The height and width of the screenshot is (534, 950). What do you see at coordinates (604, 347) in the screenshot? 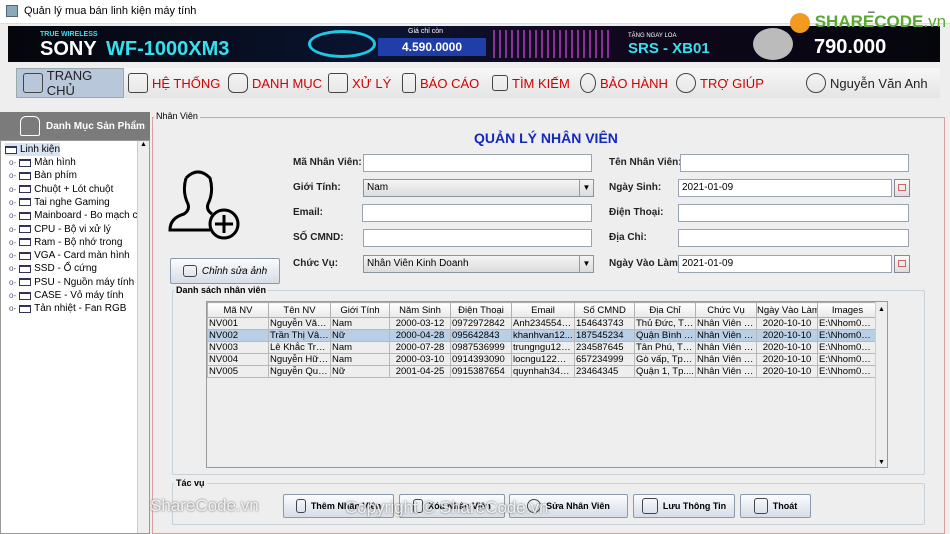
I see `table-cell: 234587645` at bounding box center [604, 347].